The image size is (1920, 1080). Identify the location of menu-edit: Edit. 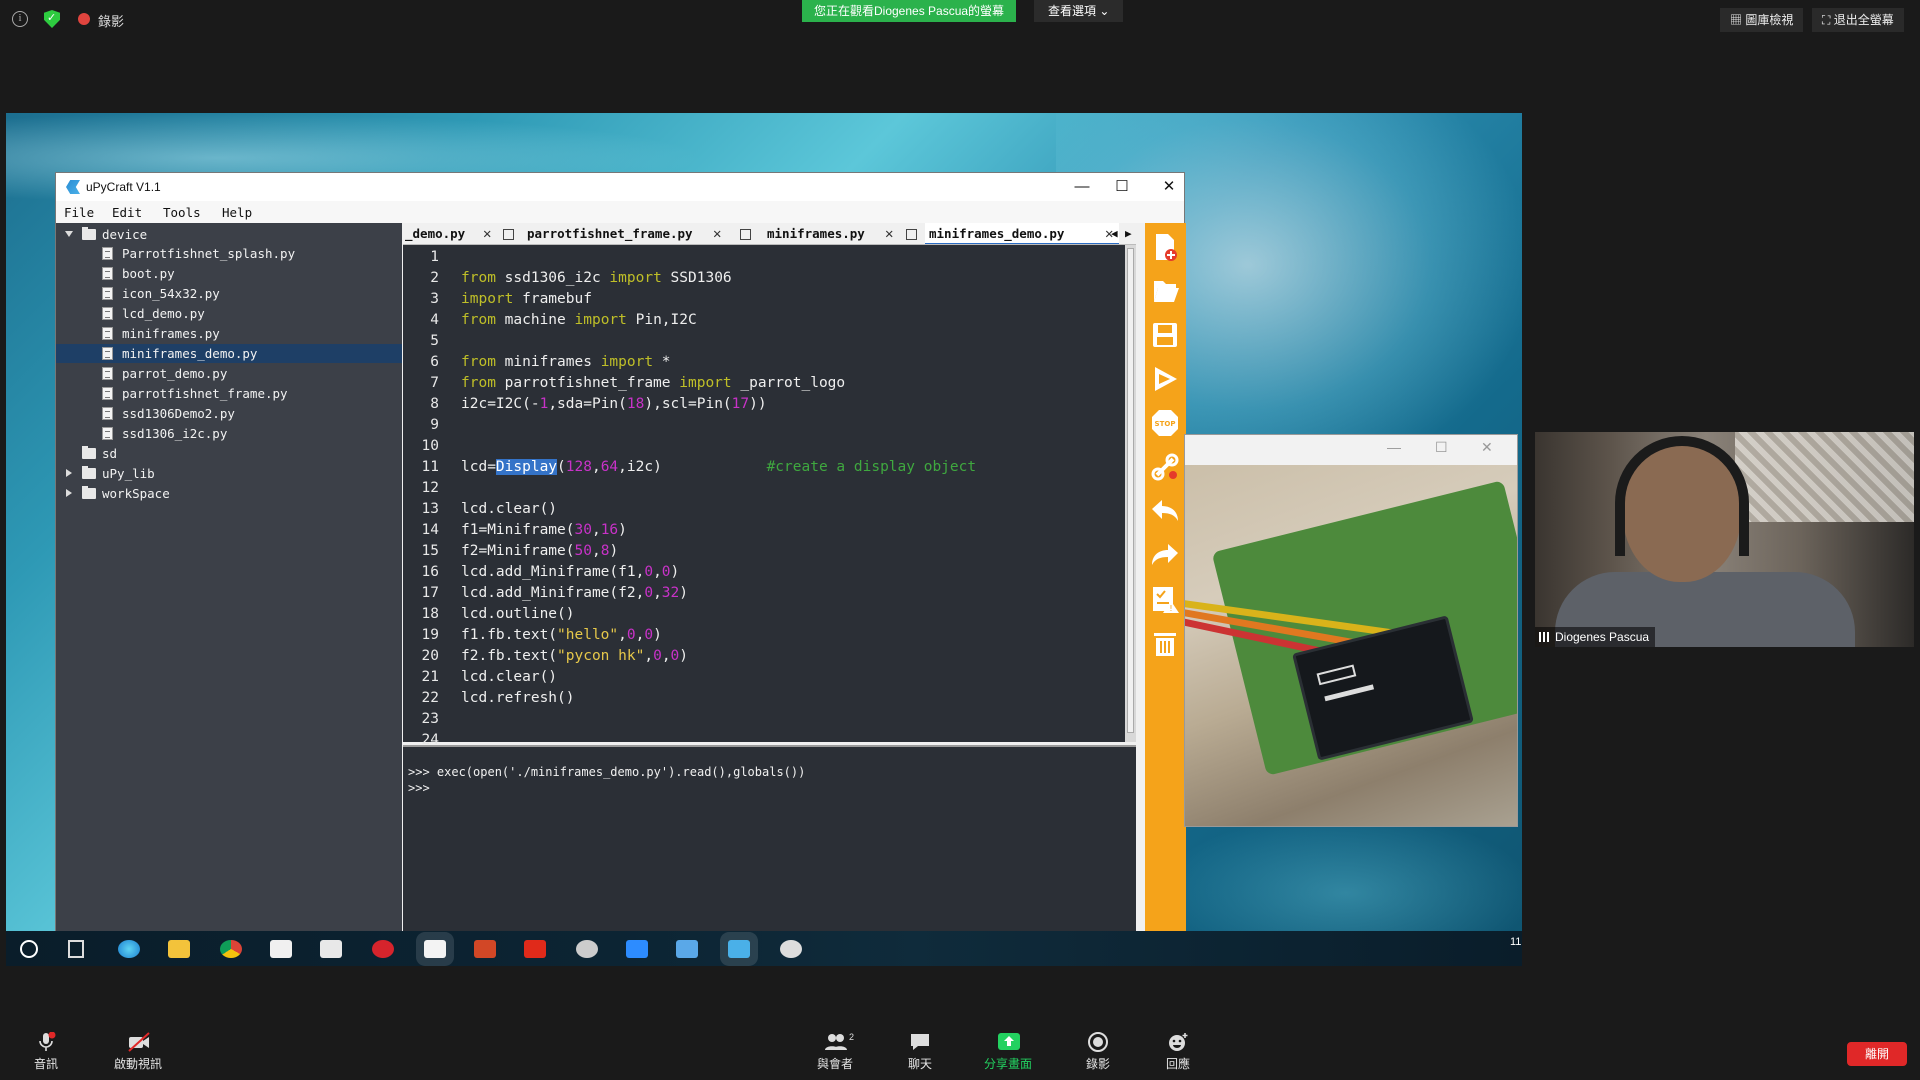
(127, 212).